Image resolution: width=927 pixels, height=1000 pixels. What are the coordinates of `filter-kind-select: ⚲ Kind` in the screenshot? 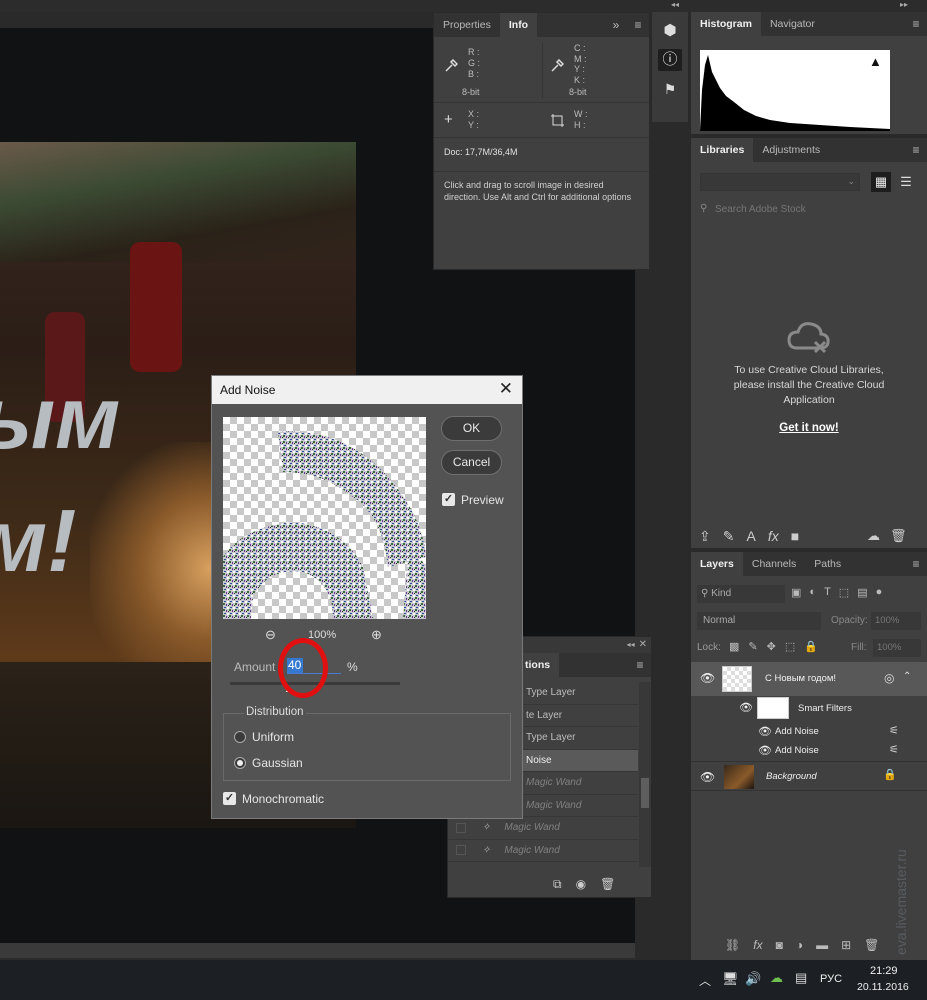 It's located at (741, 594).